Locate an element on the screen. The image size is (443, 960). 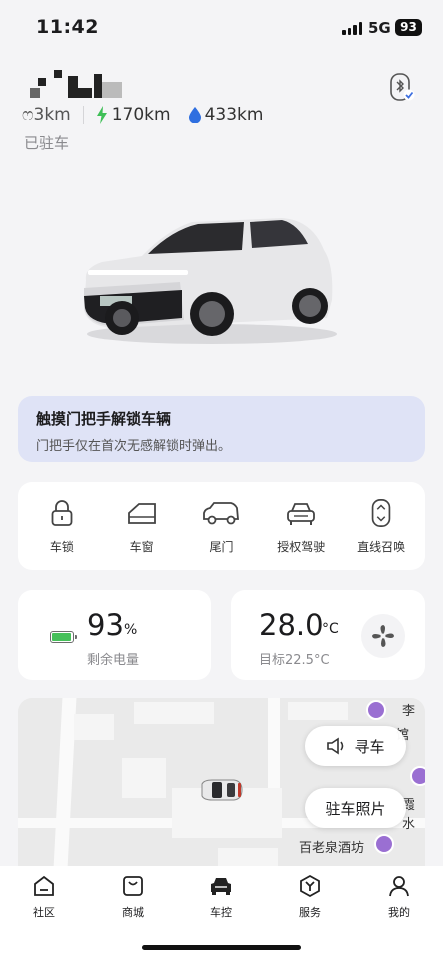
car-control-icon is located at coordinates (221, 886).